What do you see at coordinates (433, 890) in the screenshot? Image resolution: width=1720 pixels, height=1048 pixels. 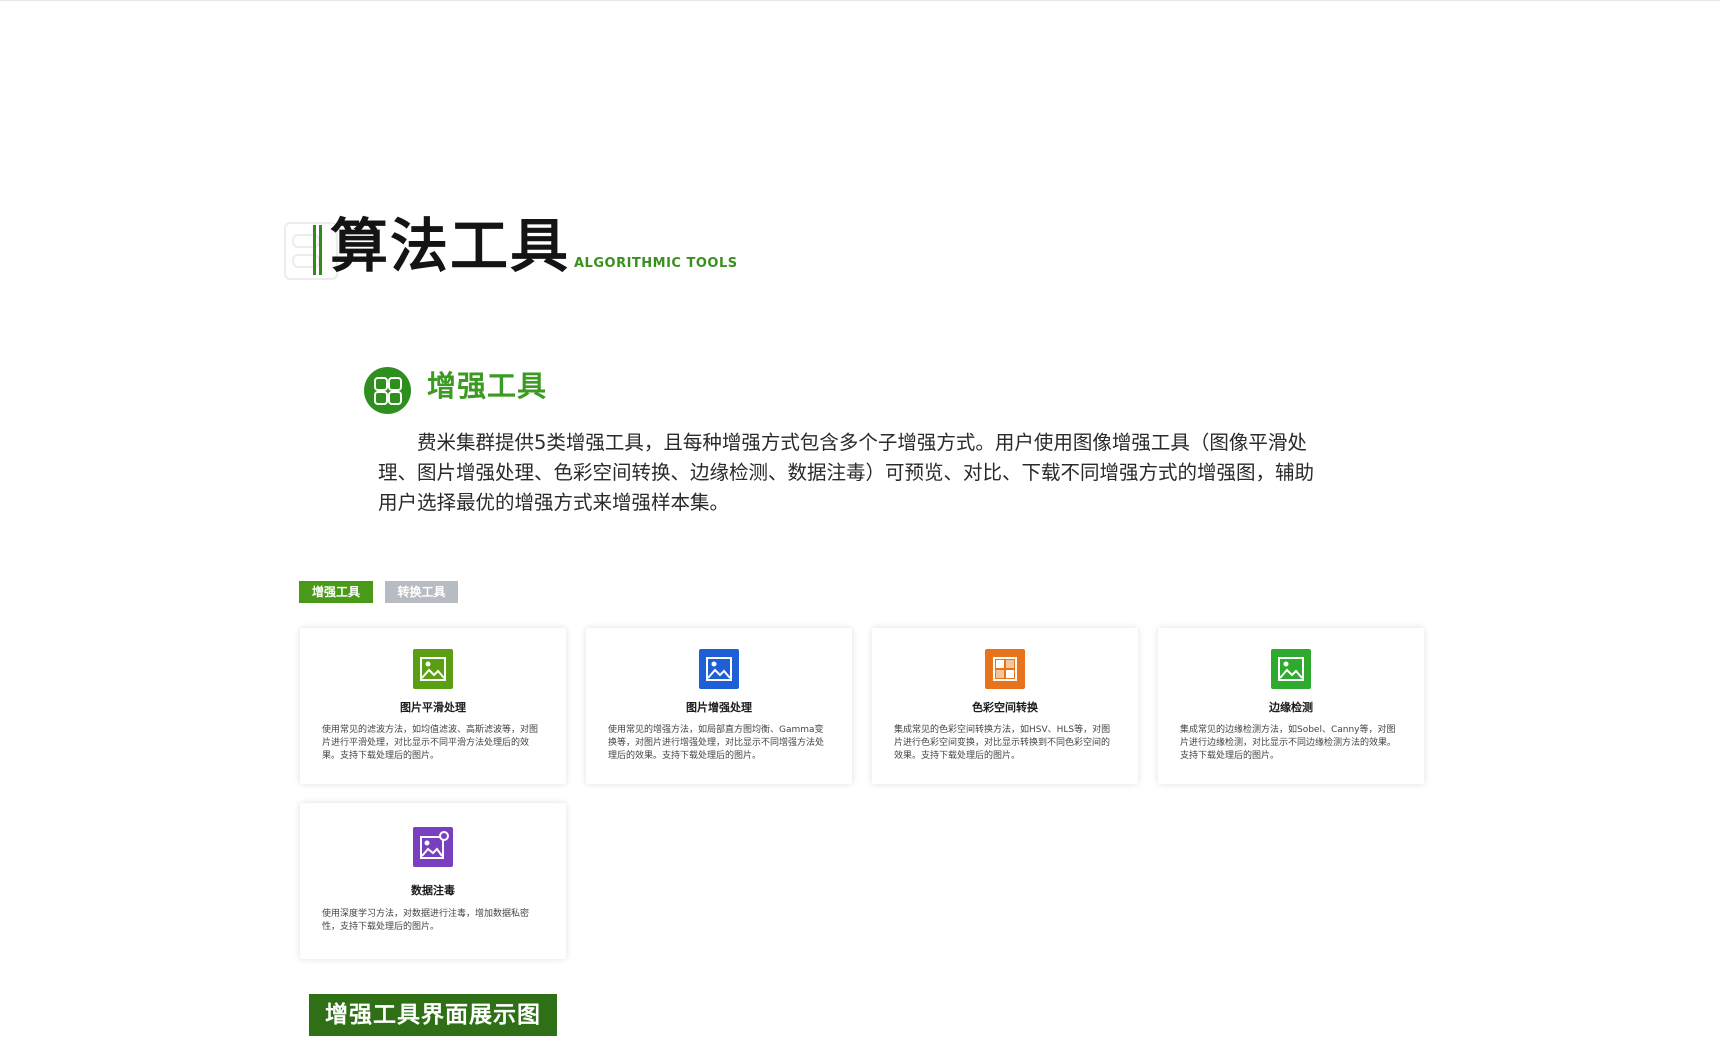 I see `card-title: 数据注毒` at bounding box center [433, 890].